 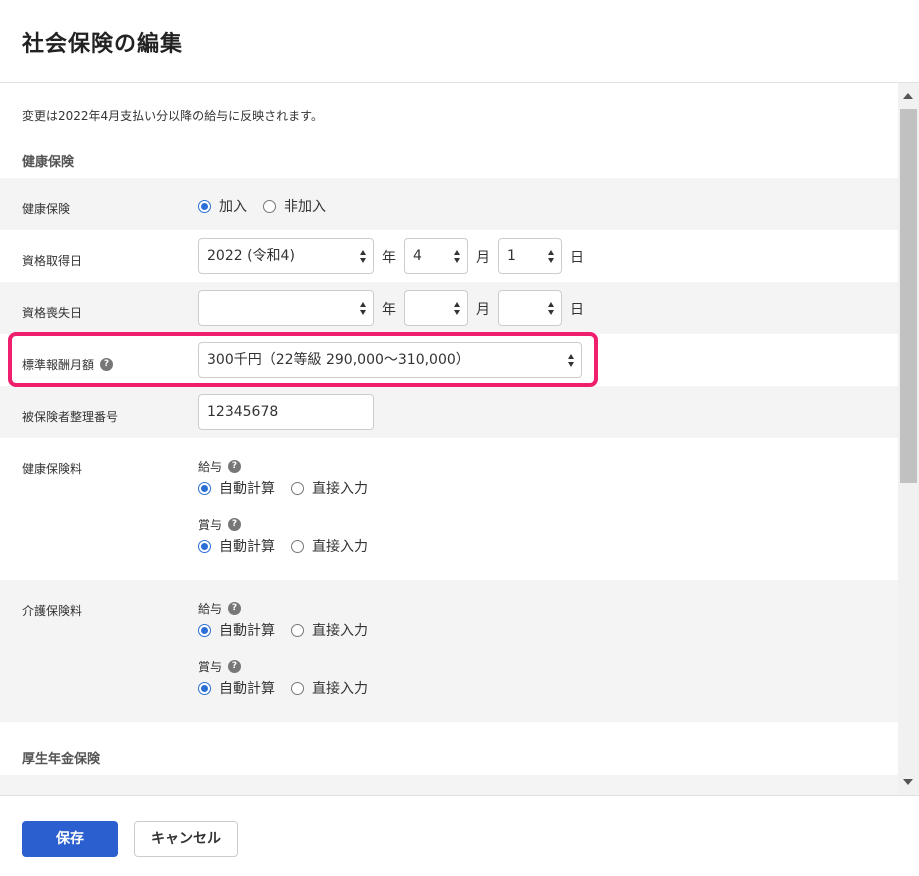 I want to click on radio-care-bonus-auto: 自動計算, so click(x=236, y=688).